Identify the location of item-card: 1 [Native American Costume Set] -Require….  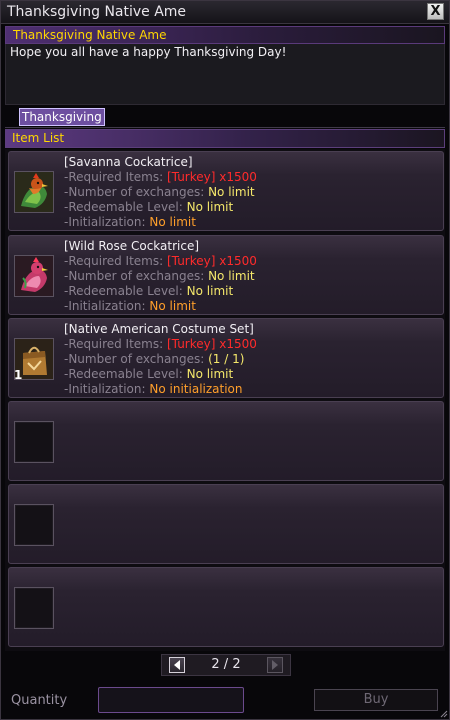
(226, 358).